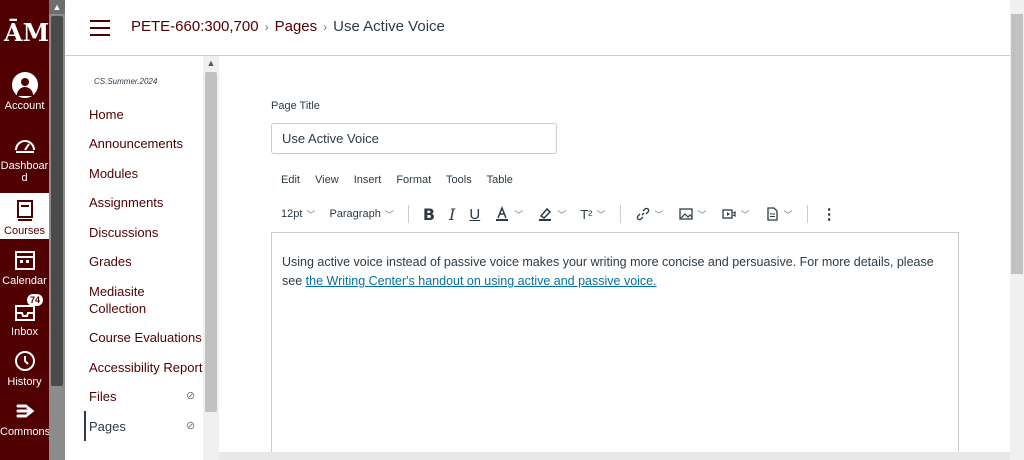 The height and width of the screenshot is (460, 1024). I want to click on nav-account: Account, so click(24, 92).